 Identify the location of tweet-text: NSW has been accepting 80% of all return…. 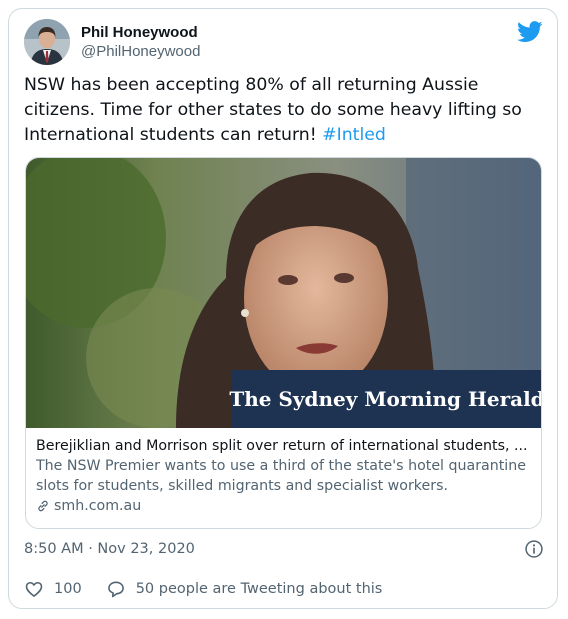
(284, 110).